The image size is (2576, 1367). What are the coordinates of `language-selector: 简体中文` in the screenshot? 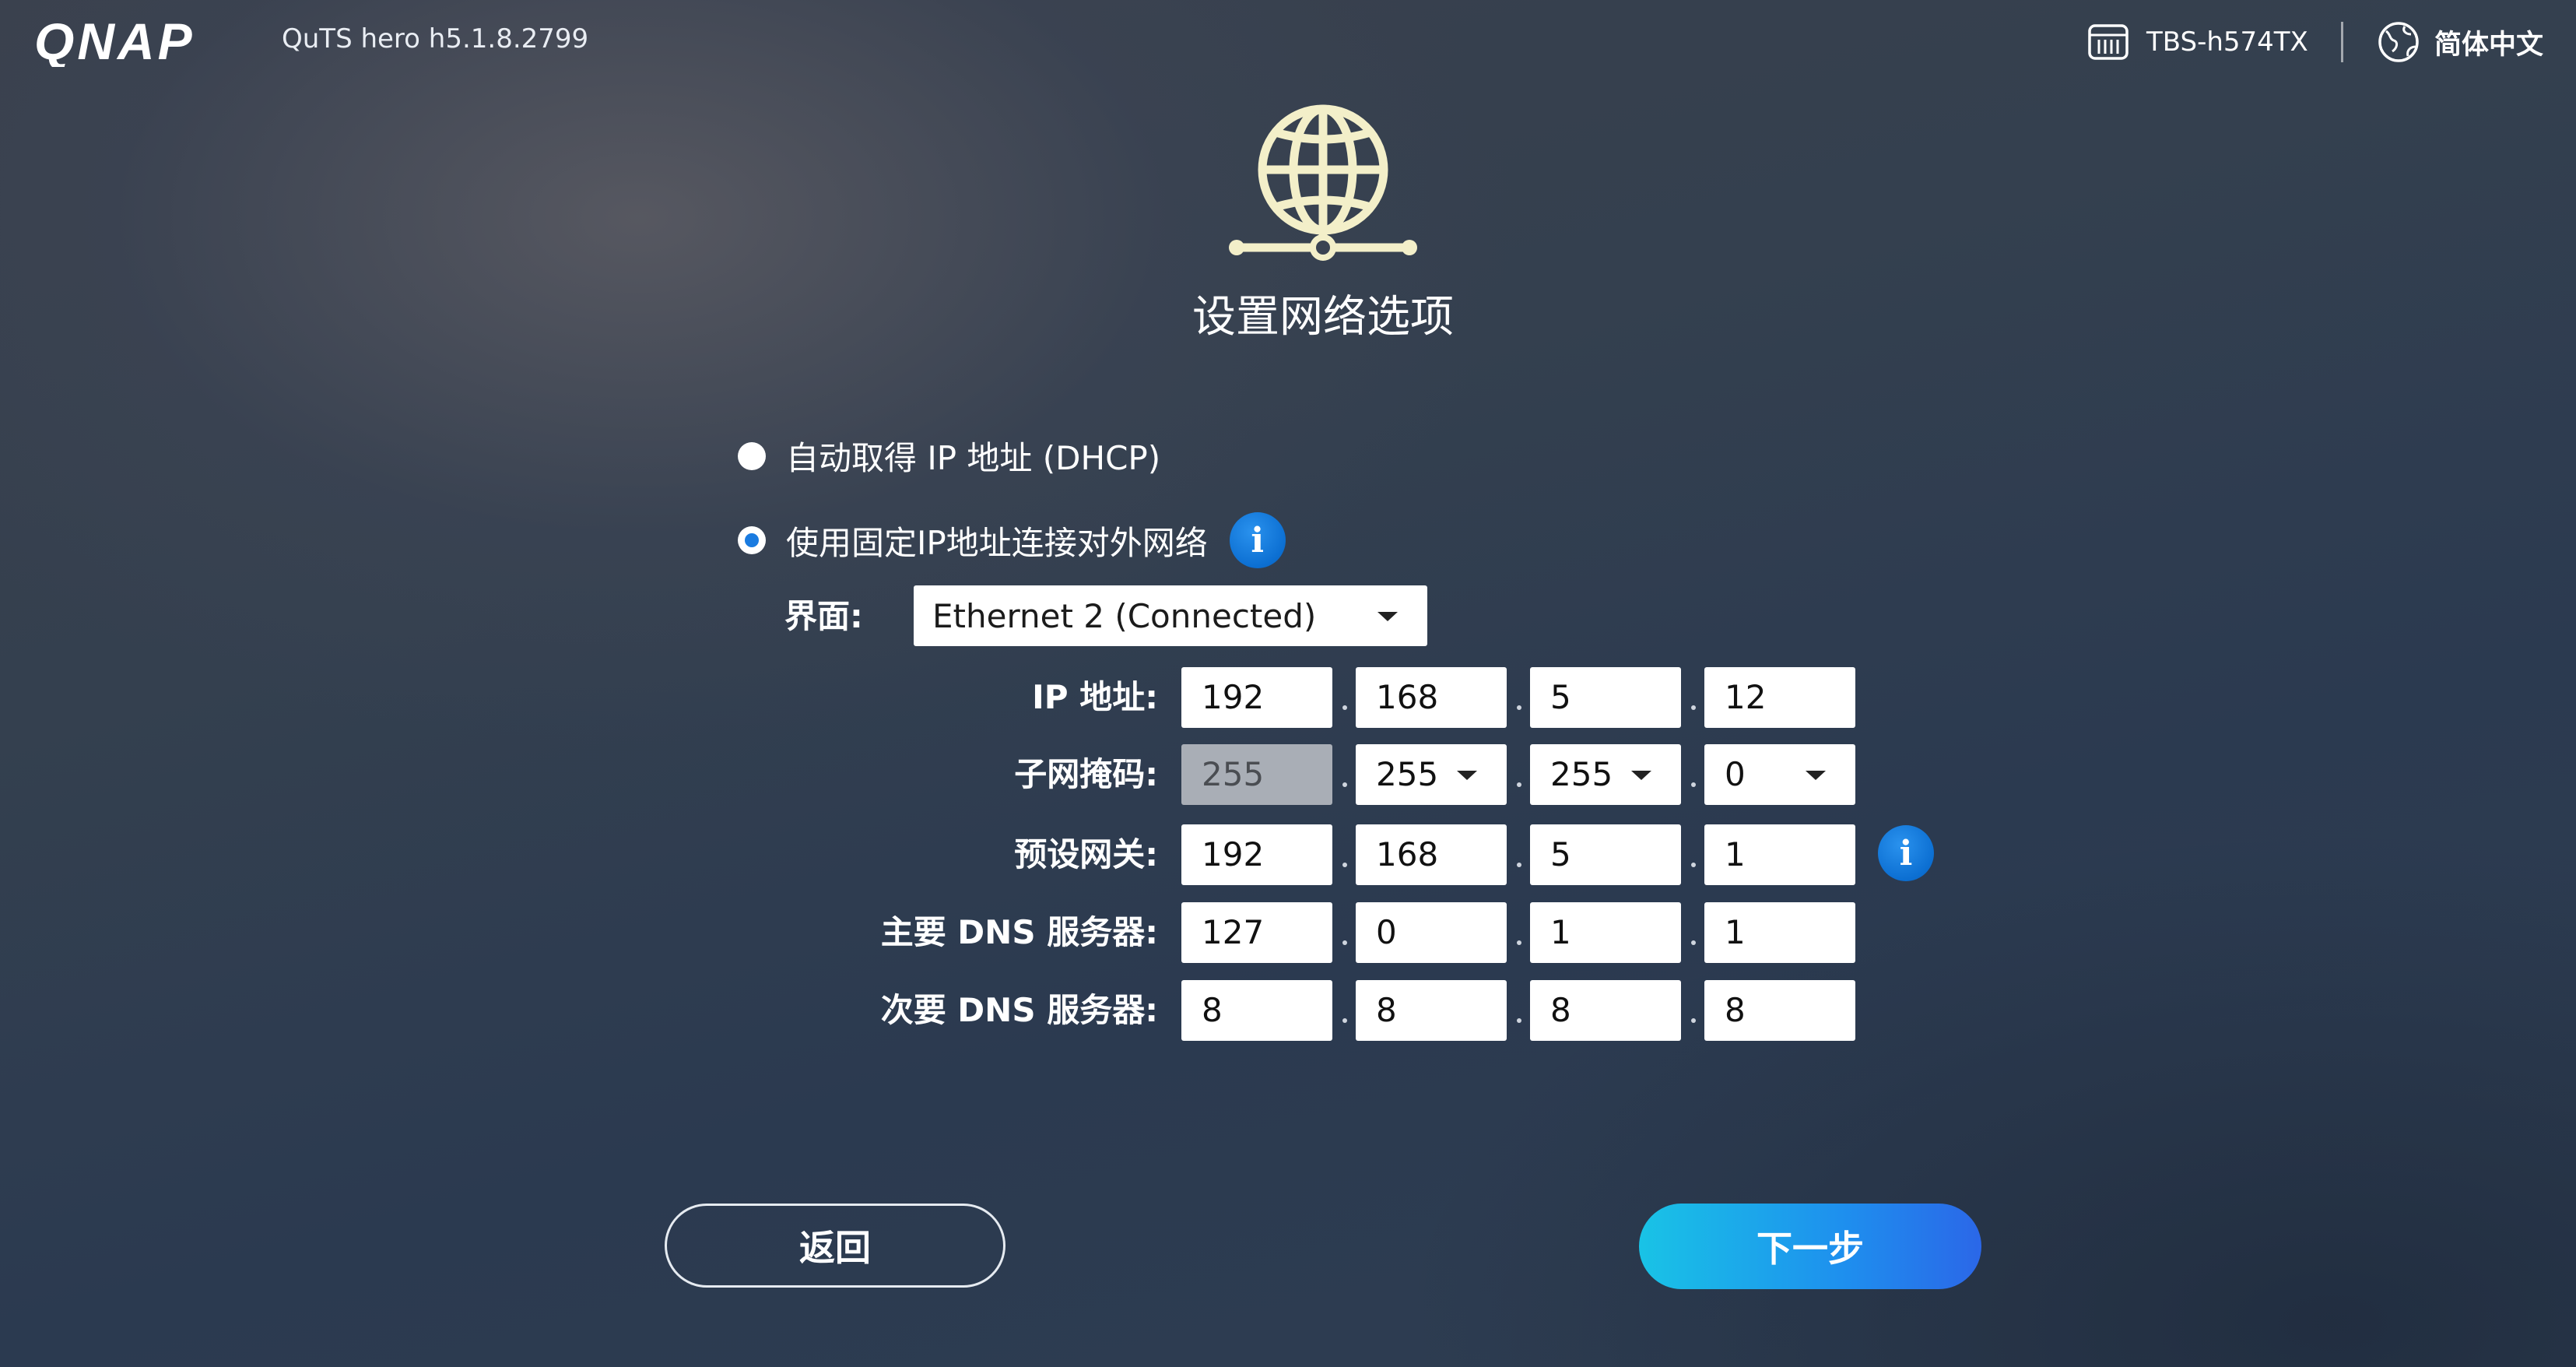 It's located at (2460, 42).